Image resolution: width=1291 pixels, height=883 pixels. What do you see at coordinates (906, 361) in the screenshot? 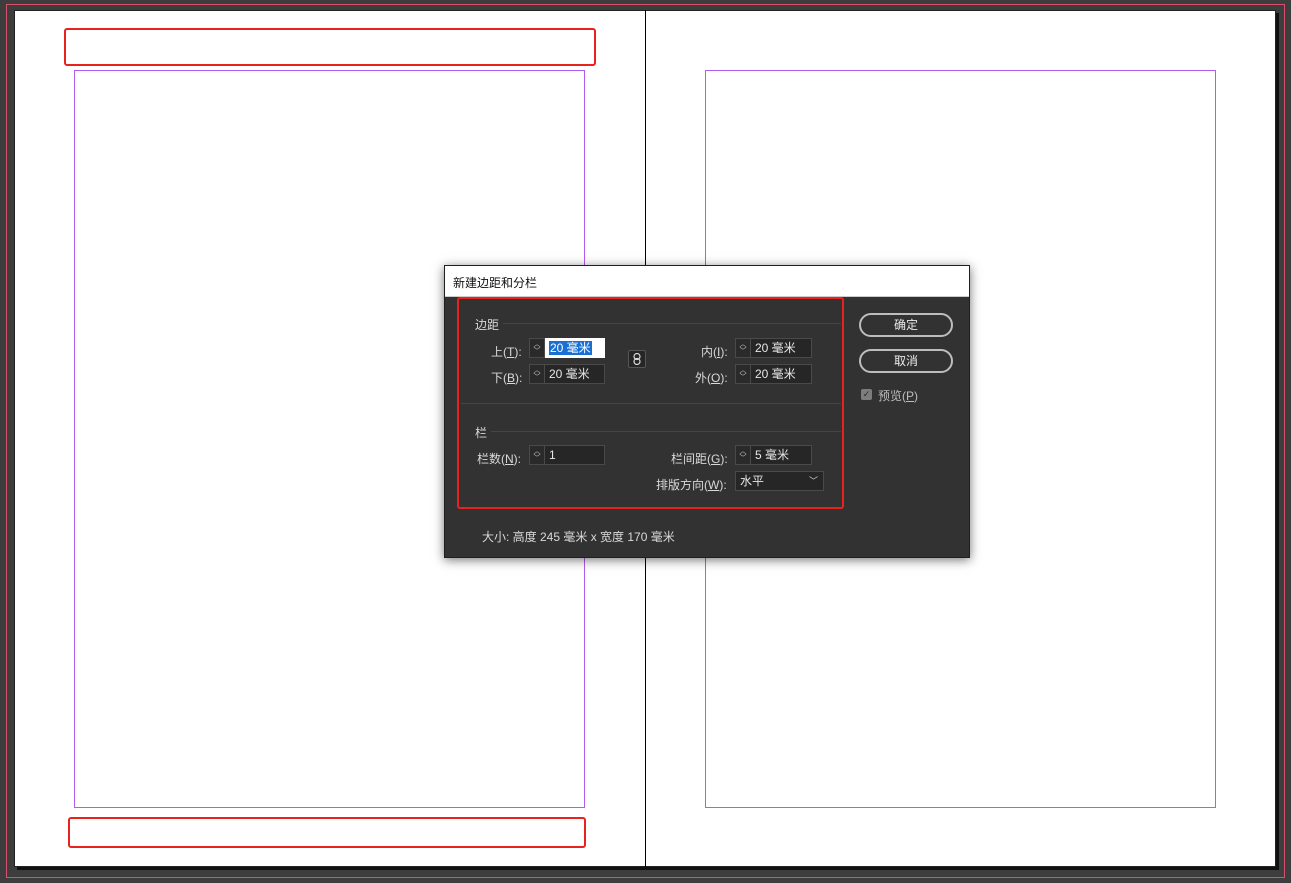
I see `cancel-button: 取消` at bounding box center [906, 361].